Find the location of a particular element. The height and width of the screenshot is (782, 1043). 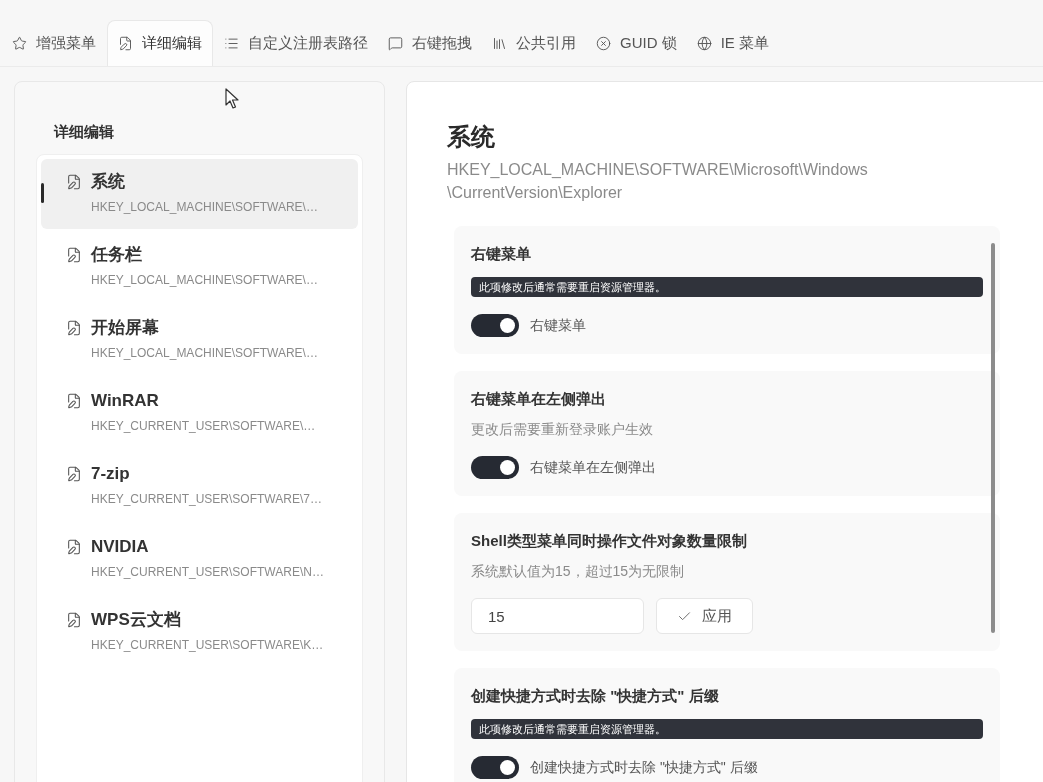

sidebar-item-title: 开始屏幕 is located at coordinates (125, 328).